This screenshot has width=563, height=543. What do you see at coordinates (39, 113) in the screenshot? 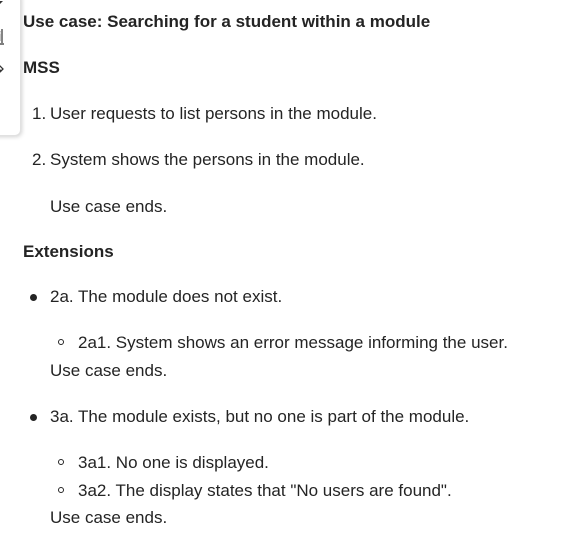
I see `step-number: 1.` at bounding box center [39, 113].